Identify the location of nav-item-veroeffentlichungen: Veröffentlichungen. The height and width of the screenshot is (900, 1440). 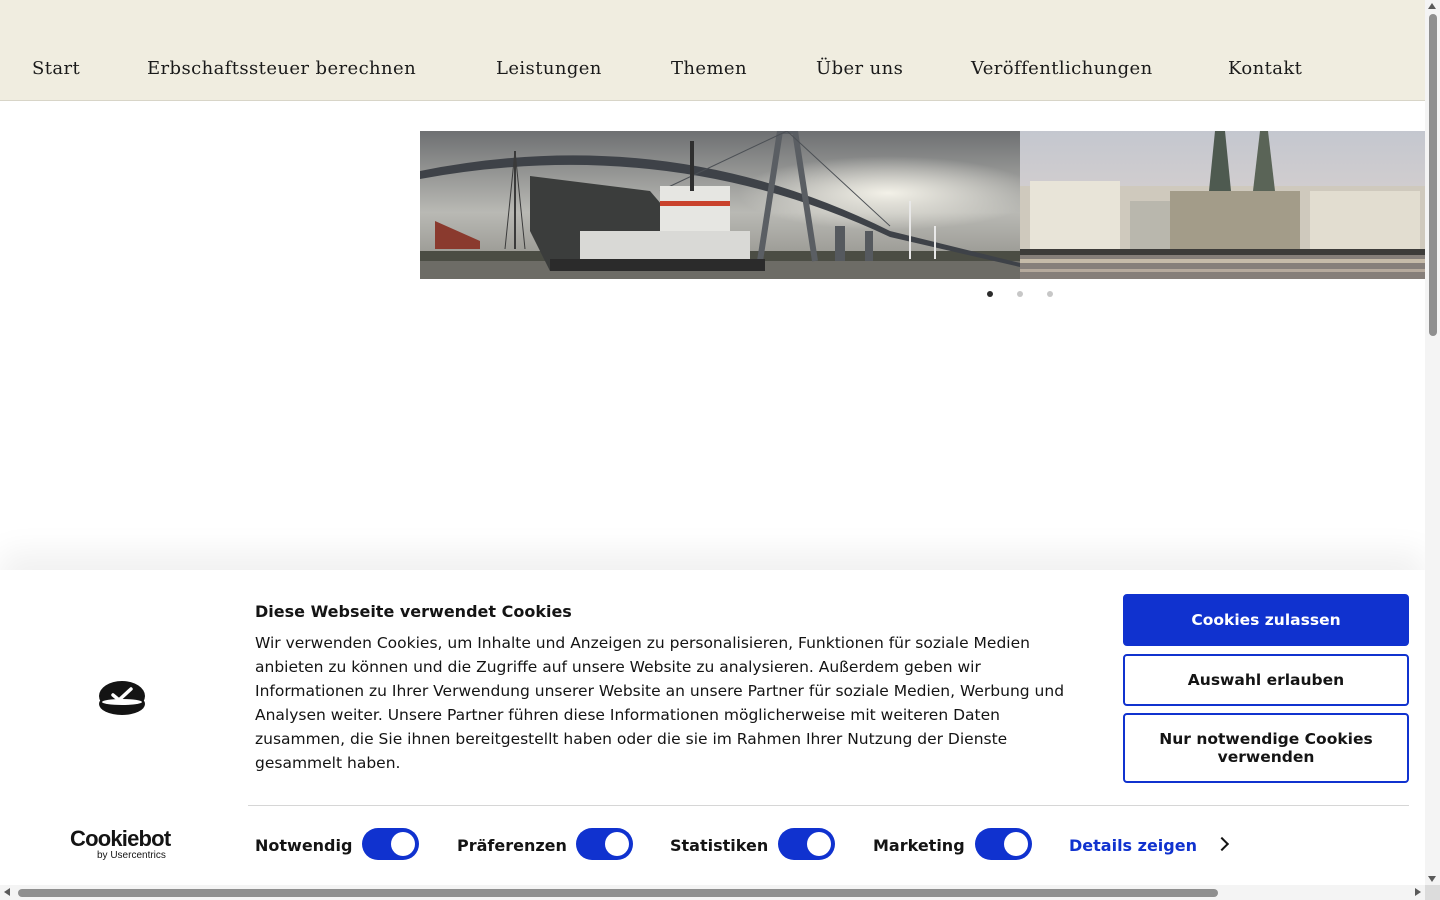
(1062, 68).